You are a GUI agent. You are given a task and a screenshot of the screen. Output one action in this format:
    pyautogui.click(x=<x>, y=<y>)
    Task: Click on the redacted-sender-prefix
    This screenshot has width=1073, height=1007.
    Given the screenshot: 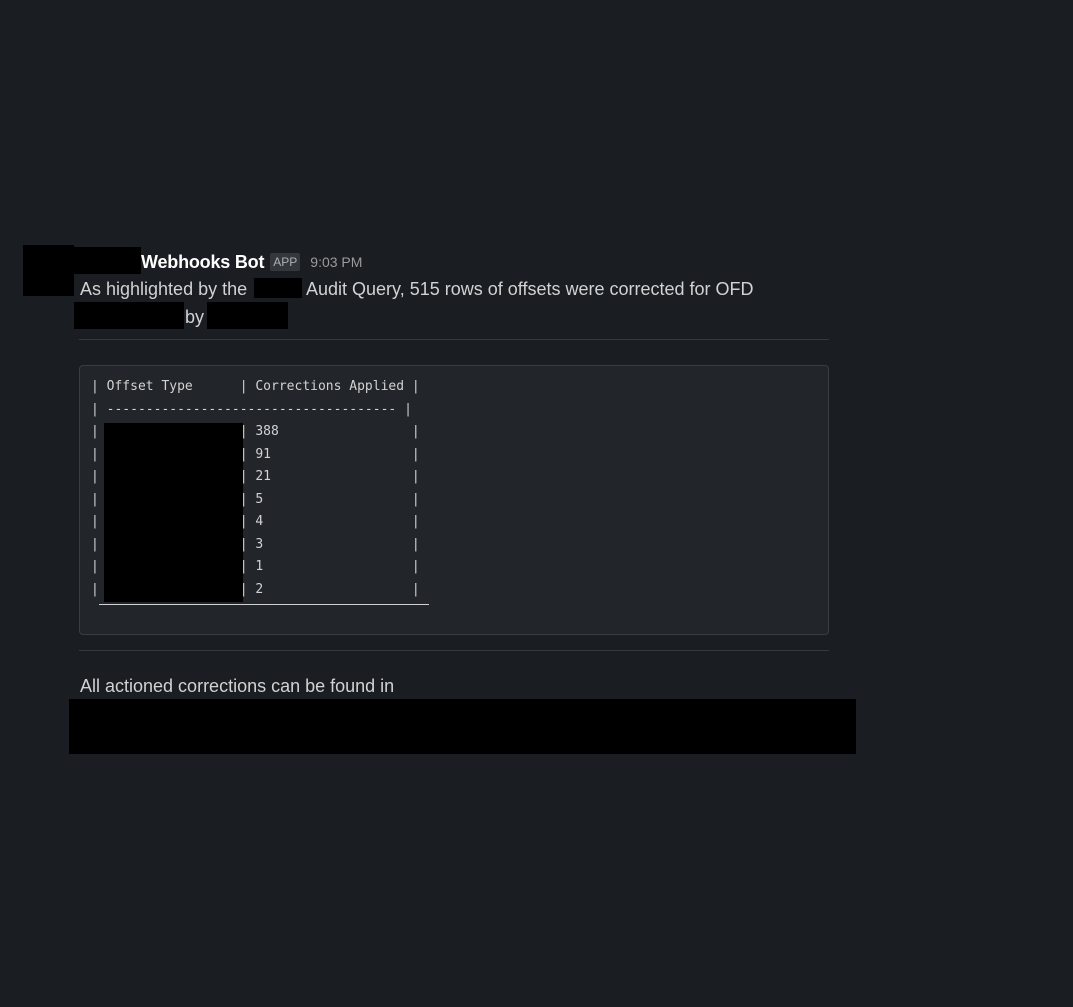 What is the action you would take?
    pyautogui.click(x=107, y=260)
    